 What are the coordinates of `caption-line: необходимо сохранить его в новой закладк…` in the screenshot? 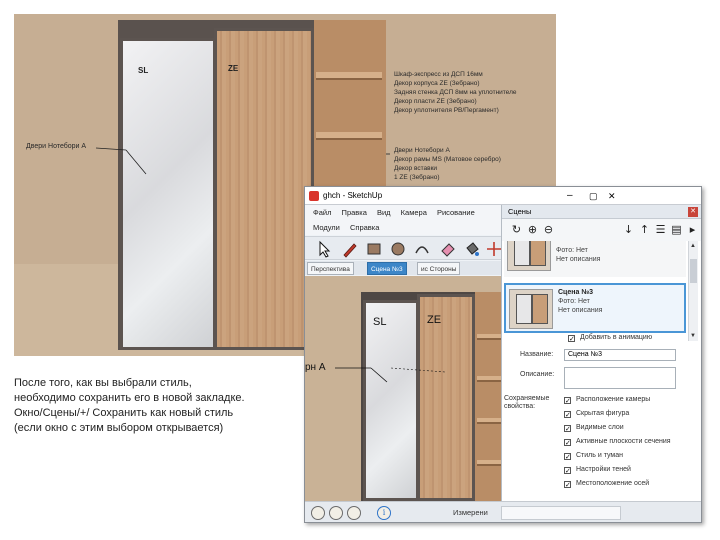 It's located at (129, 398).